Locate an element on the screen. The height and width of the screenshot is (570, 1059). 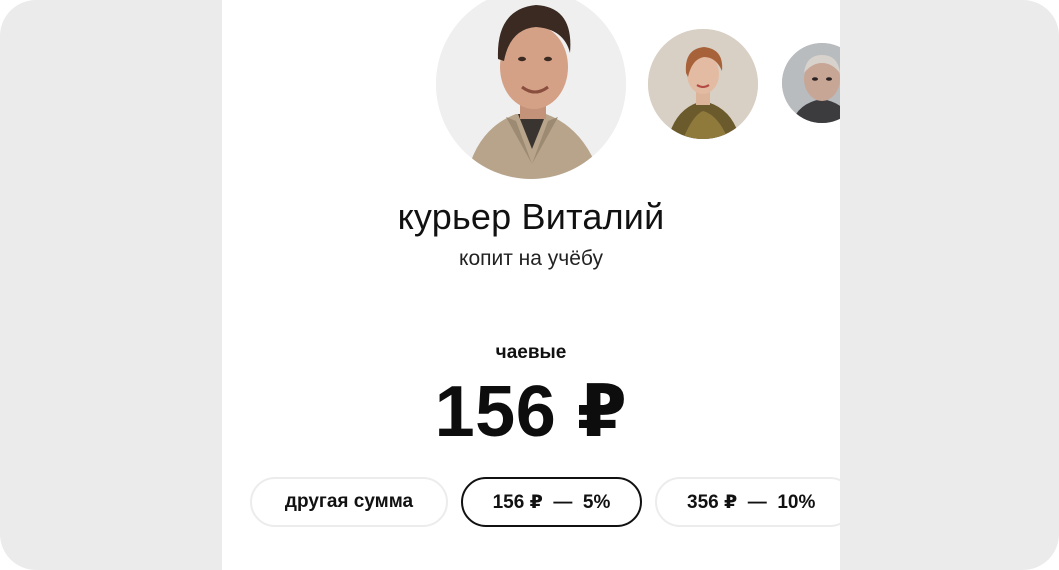
courier-name: курьер Виталий is located at coordinates (531, 216).